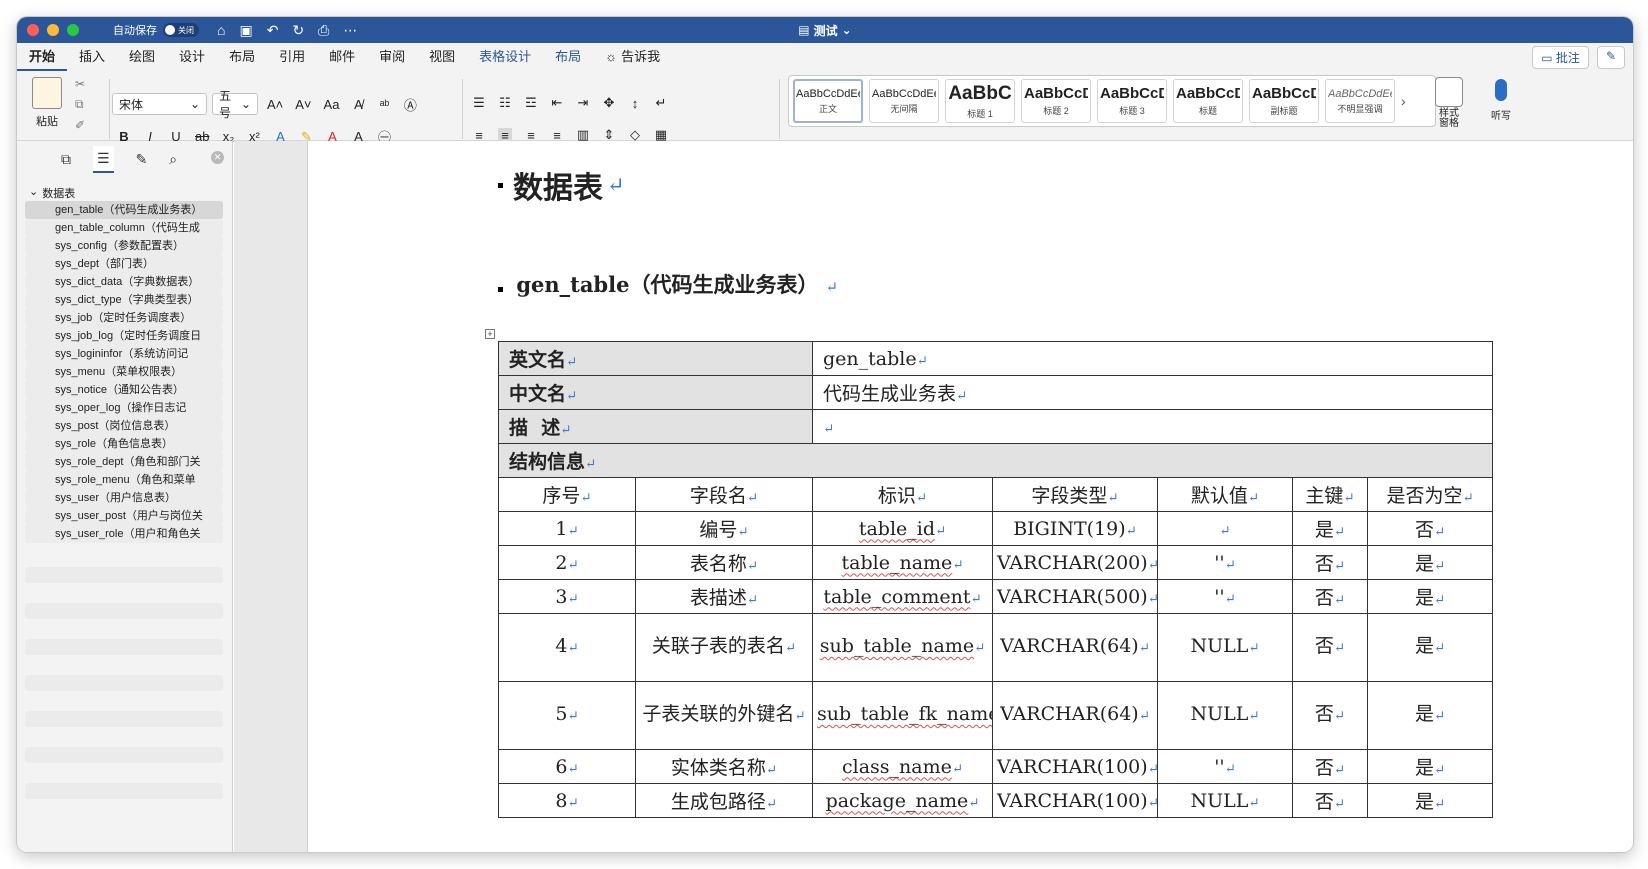 The width and height of the screenshot is (1648, 869). Describe the element at coordinates (724, 528) in the screenshot. I see `field-name-cell: 编号↵` at that location.